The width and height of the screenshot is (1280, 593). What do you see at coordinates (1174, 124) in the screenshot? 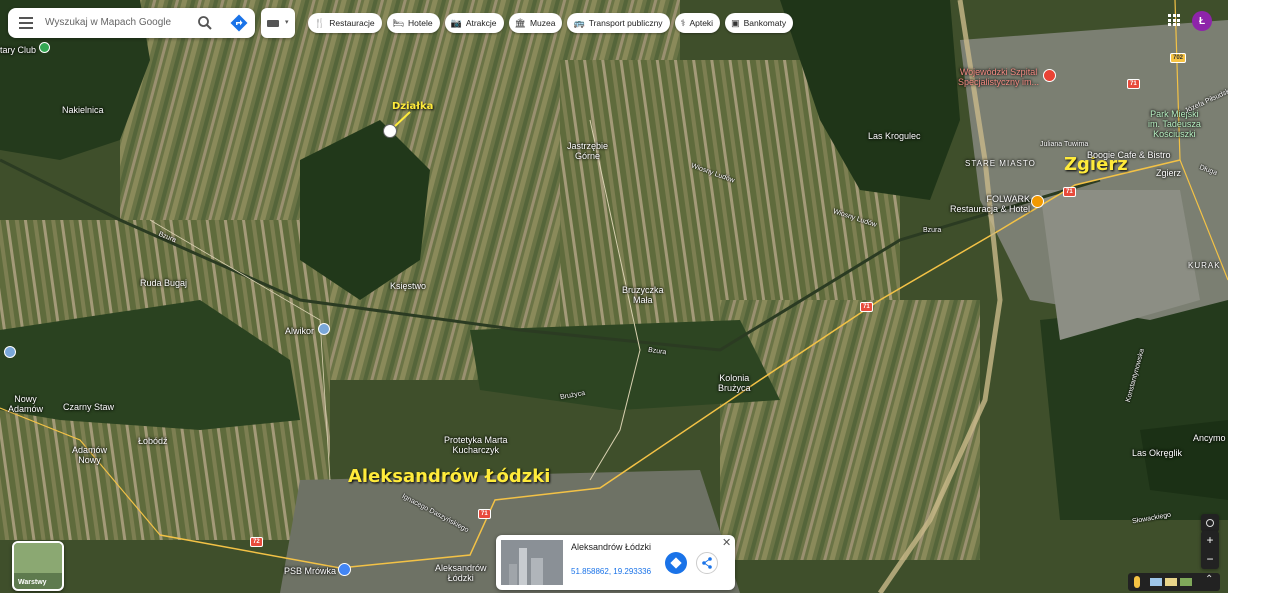
I see `park-label: Park Miejski im. Tadeusza Kościuszki` at bounding box center [1174, 124].